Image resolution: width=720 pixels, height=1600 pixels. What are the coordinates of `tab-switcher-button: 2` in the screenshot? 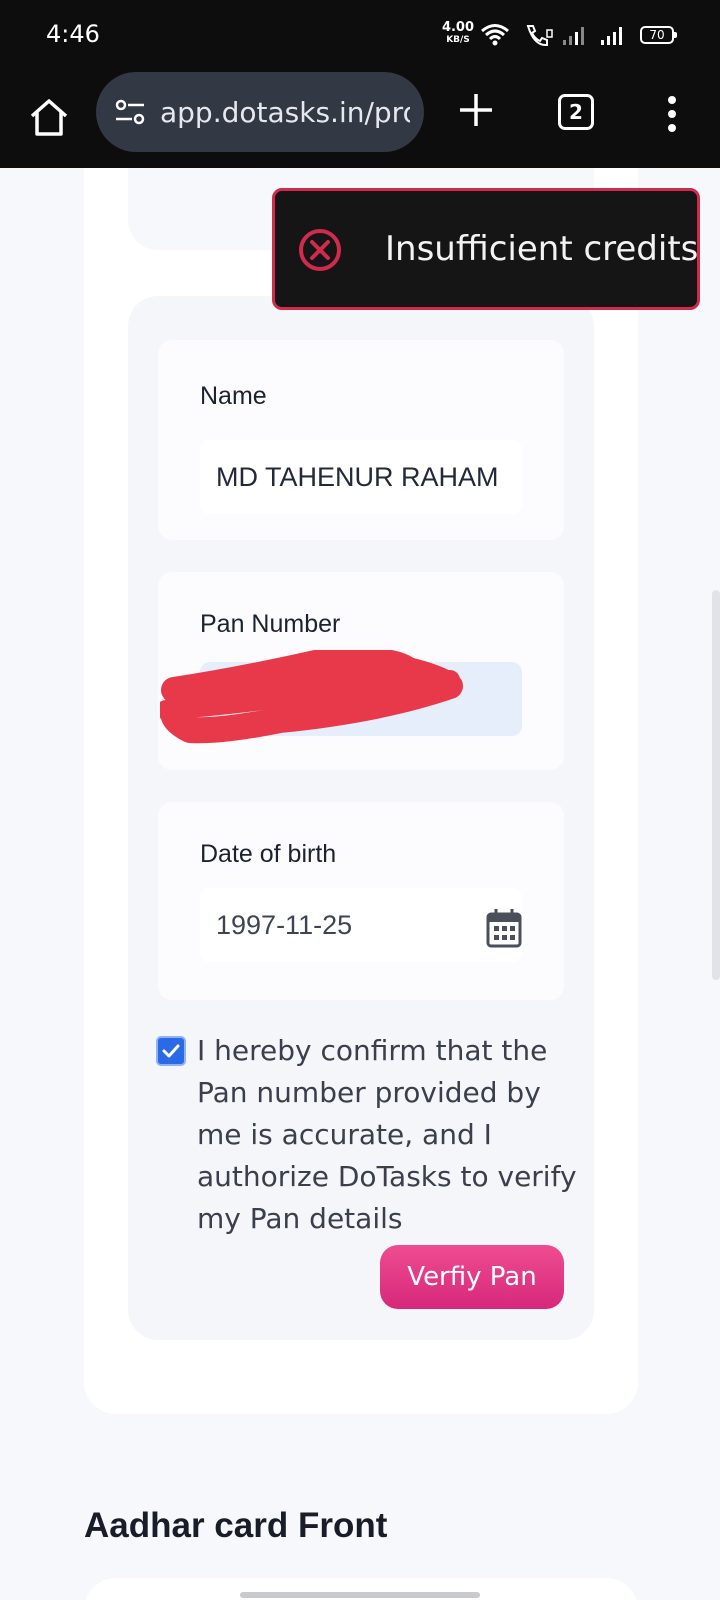 It's located at (576, 112).